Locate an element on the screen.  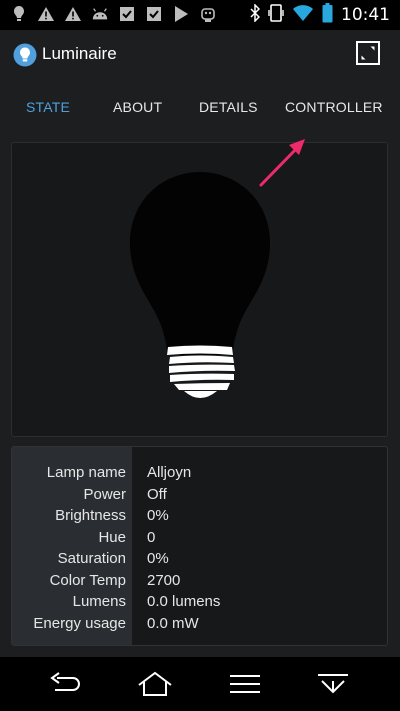
hue-label: Hue is located at coordinates (112, 537).